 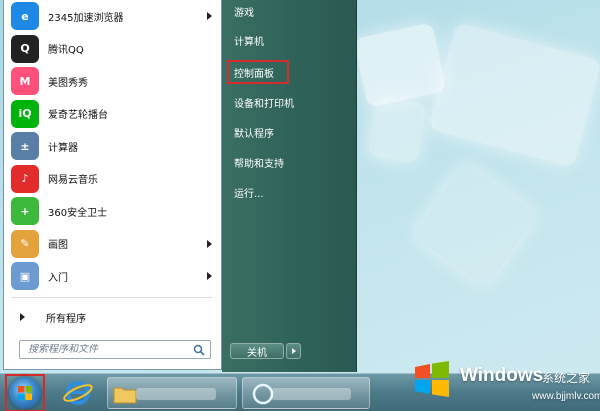 What do you see at coordinates (25, 16) in the screenshot?
I see `browser-2345-icon: e` at bounding box center [25, 16].